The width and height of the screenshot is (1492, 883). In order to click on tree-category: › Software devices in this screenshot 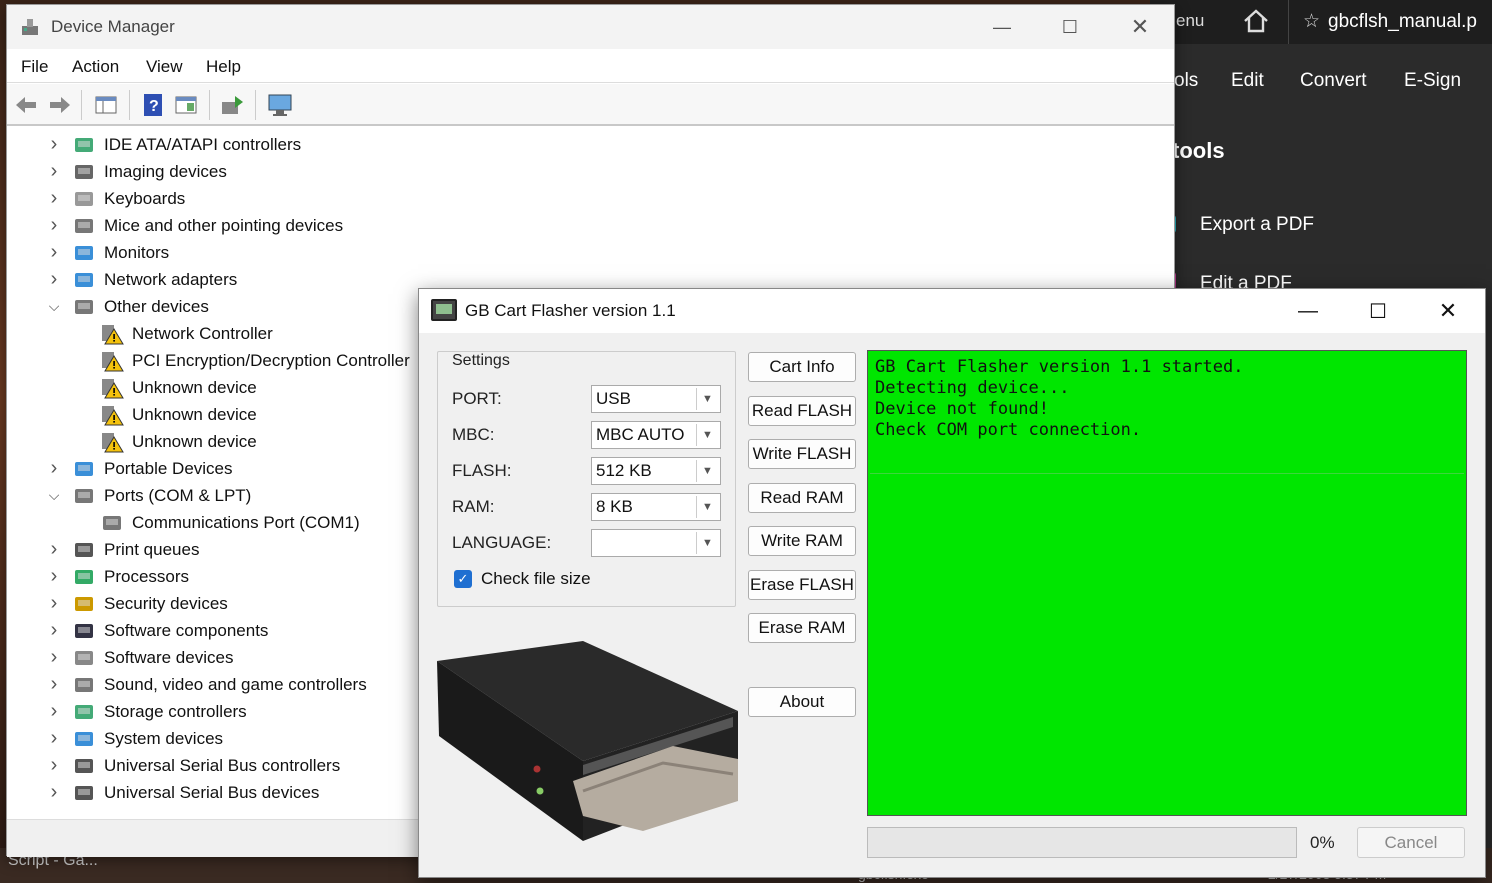, I will do `click(139, 657)`.